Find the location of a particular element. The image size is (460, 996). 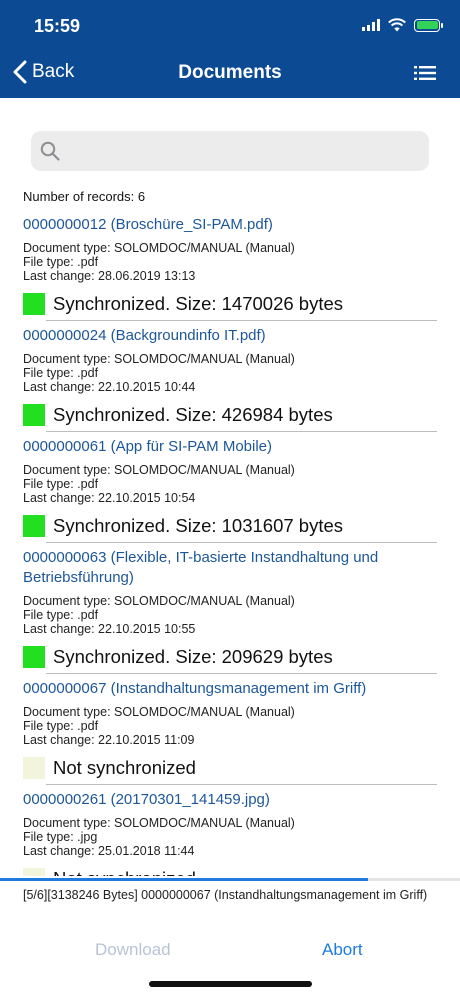

battery-icon is located at coordinates (428, 25).